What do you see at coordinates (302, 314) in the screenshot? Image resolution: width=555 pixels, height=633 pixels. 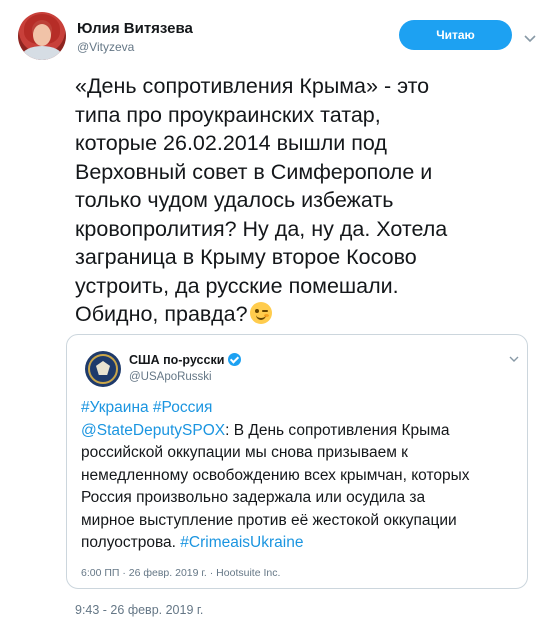 I see `tweet-line-last: Обидно, правда?` at bounding box center [302, 314].